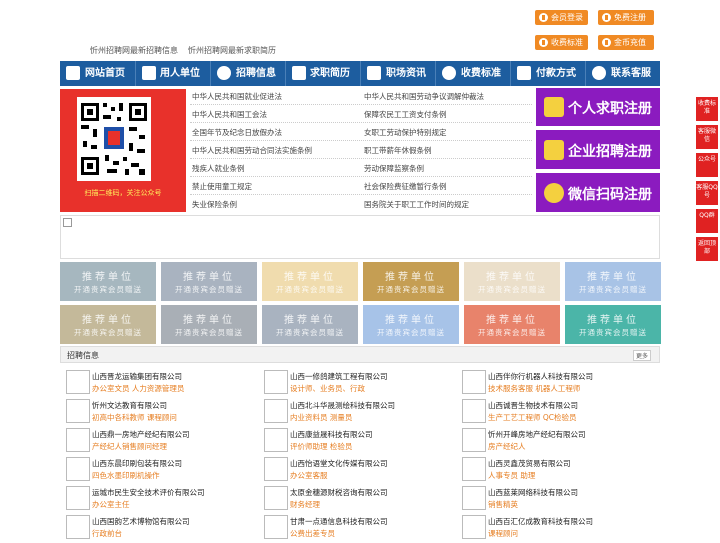  Describe the element at coordinates (416, 204) in the screenshot. I see `law-link: 国务院关于职工工作时间的规定` at that location.